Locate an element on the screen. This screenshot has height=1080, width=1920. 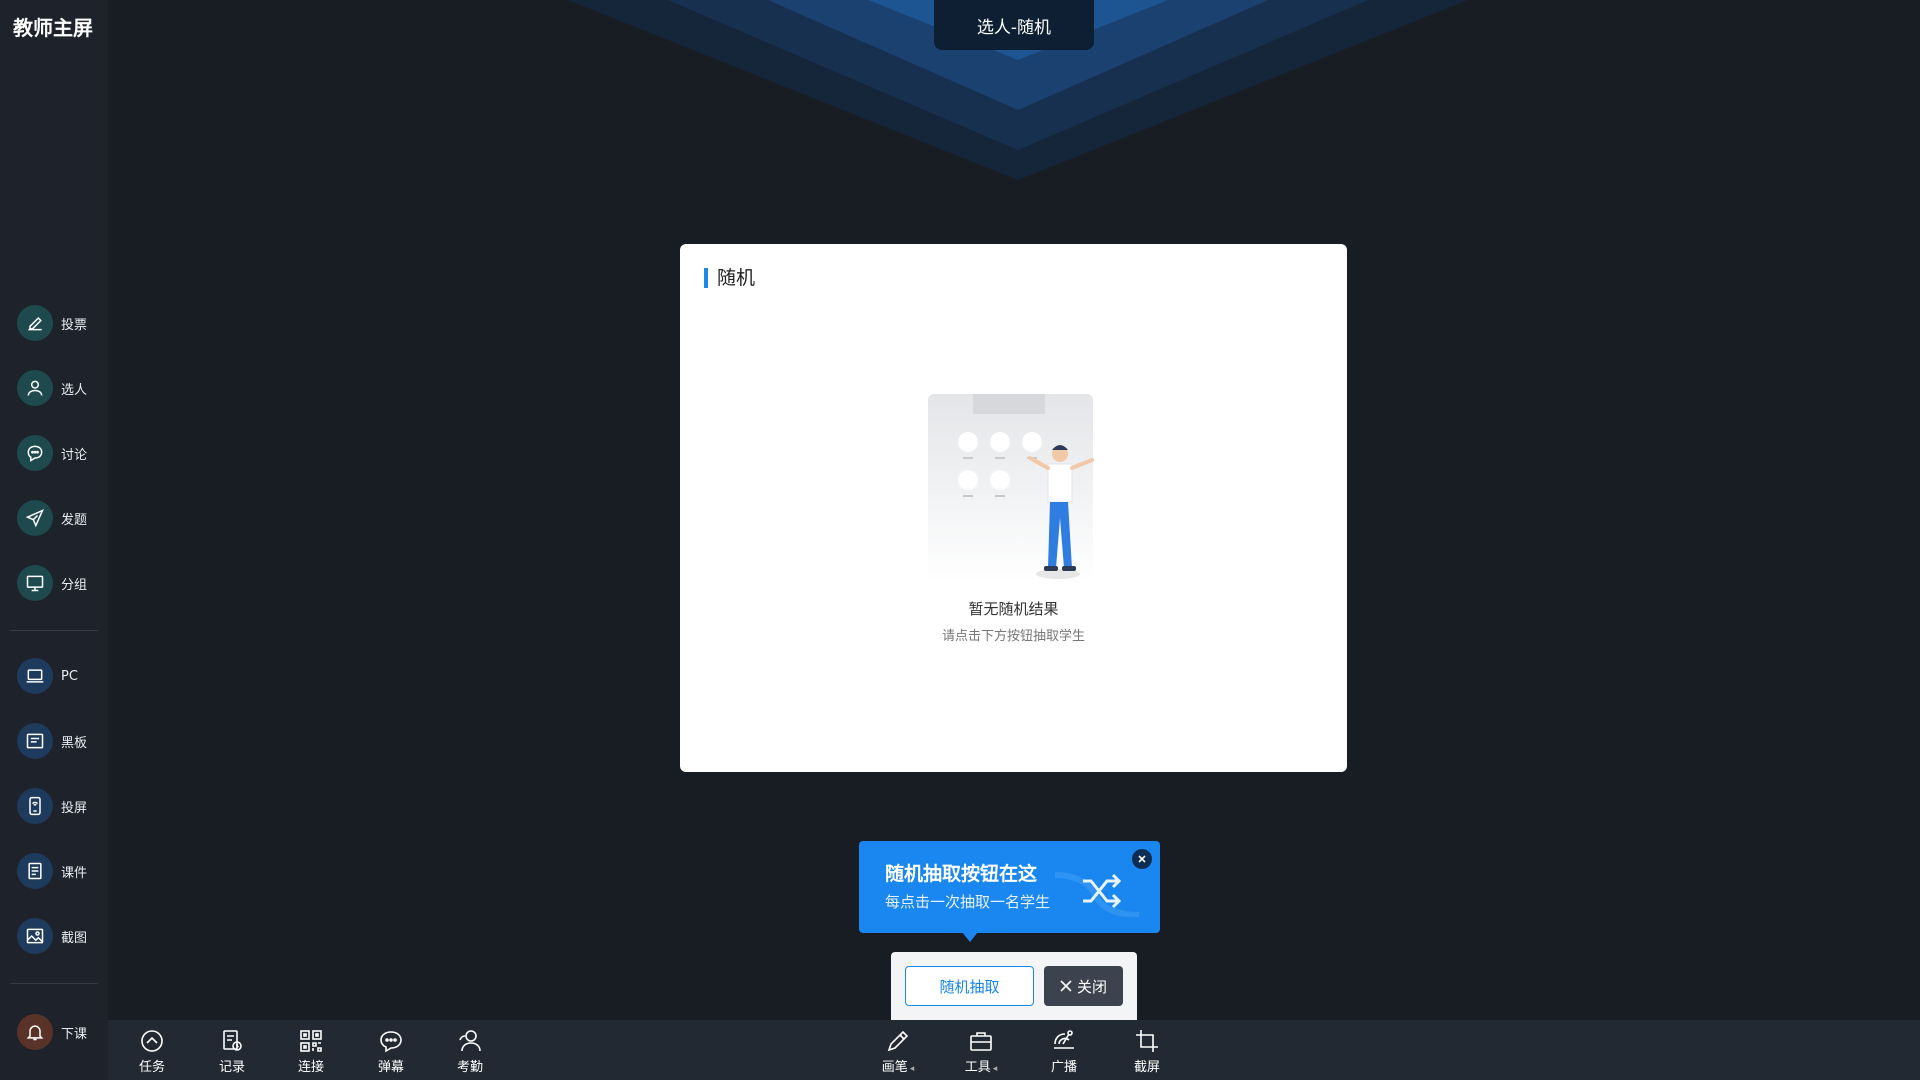
bell-icon is located at coordinates (35, 1032).